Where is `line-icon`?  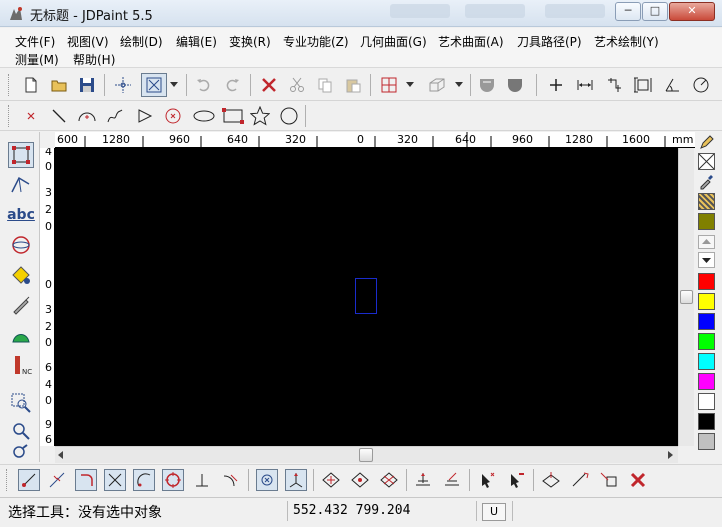 line-icon is located at coordinates (59, 116).